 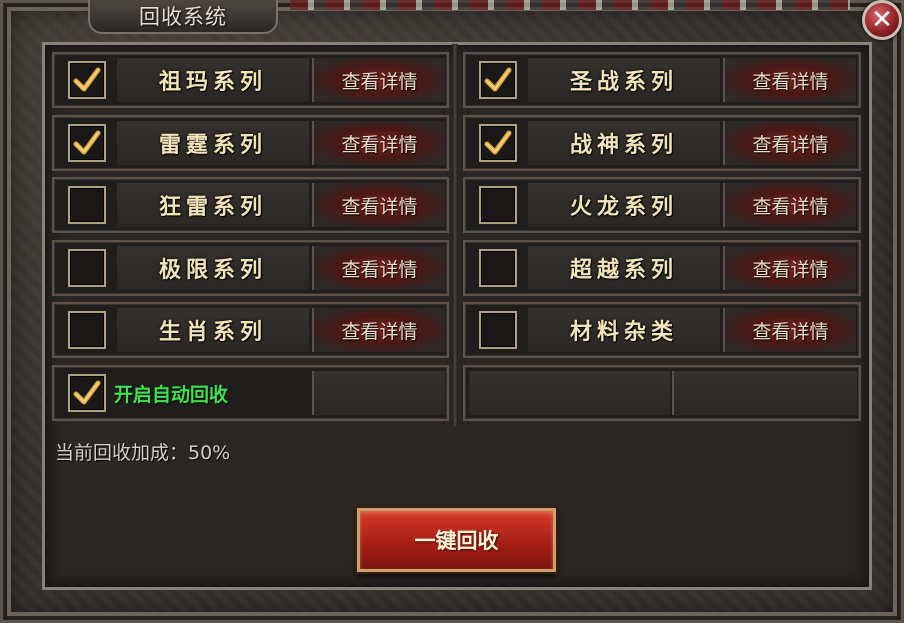 I want to click on decorative-top-strip, so click(x=570, y=5).